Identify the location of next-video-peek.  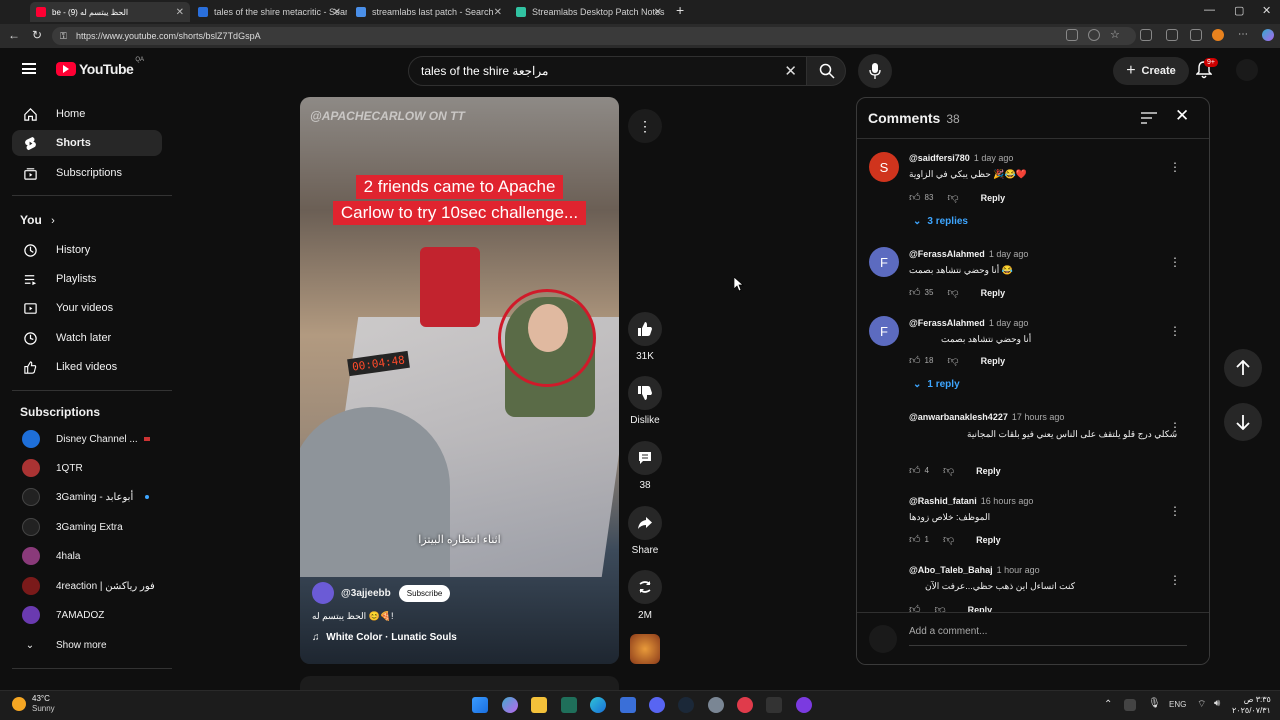
(459, 683).